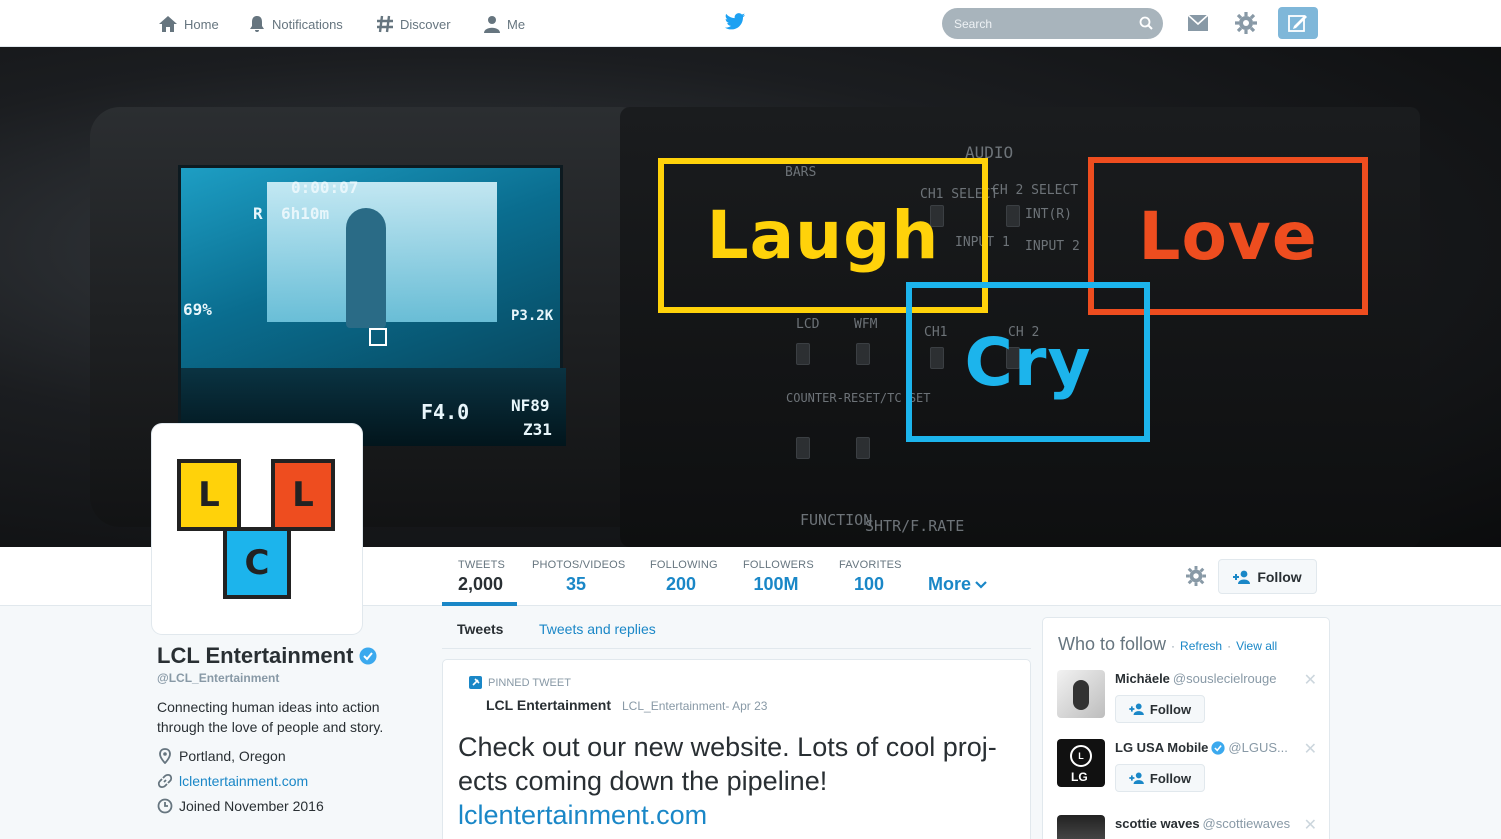 This screenshot has width=1501, height=839. Describe the element at coordinates (480, 629) in the screenshot. I see `tab-tweets: Tweets` at that location.